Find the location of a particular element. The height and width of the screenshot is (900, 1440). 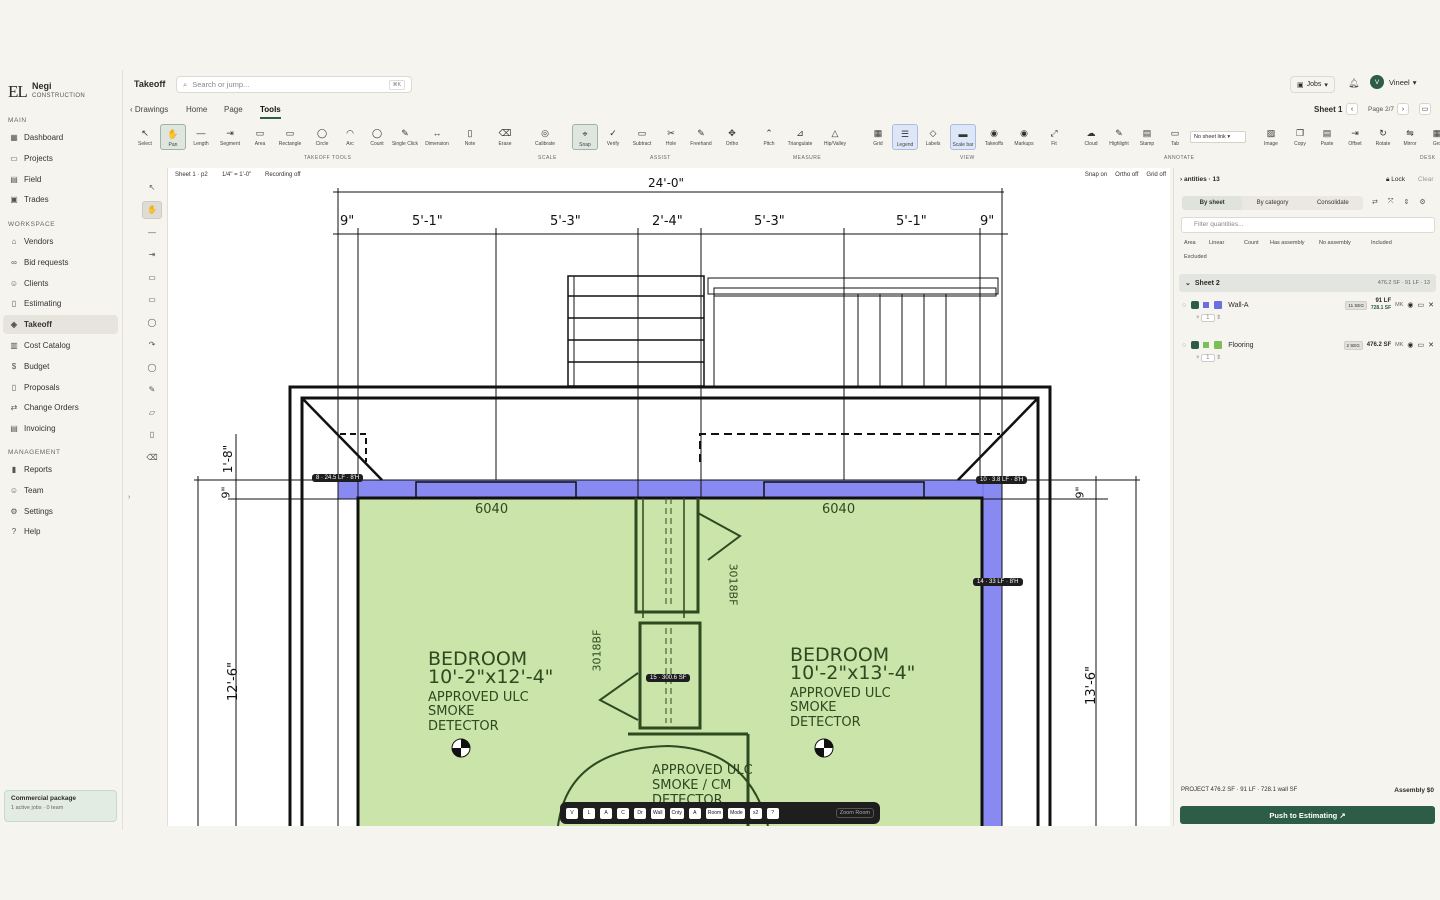

tool-pan: ✋ Pan is located at coordinates (173, 137).